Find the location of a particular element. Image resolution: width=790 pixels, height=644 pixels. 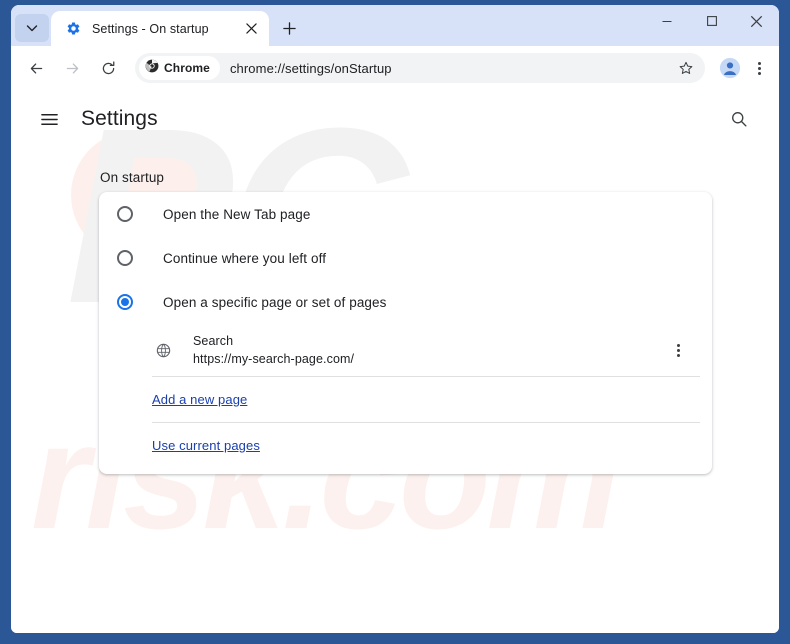

radio-option-specific-pages: Open a specific page or set of pages is located at coordinates (405, 302).